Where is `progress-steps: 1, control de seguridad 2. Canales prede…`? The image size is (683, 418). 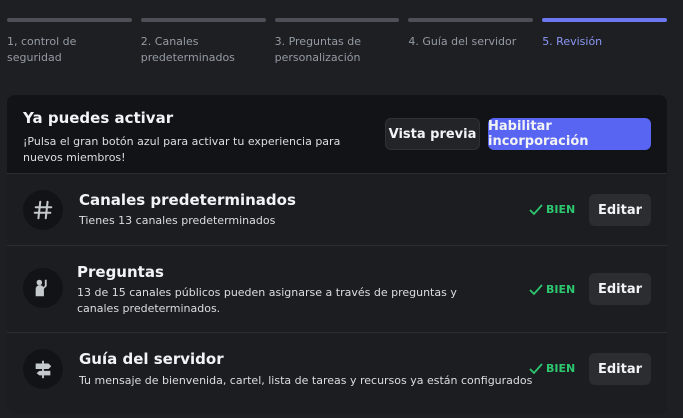
progress-steps: 1, control de seguridad 2. Canales prede… is located at coordinates (337, 42).